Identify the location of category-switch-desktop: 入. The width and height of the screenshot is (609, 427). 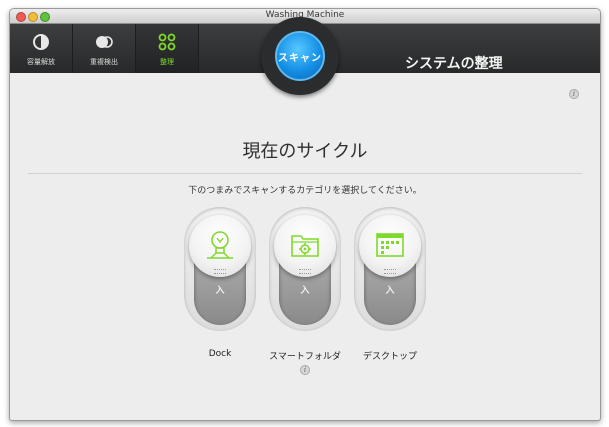
(390, 272).